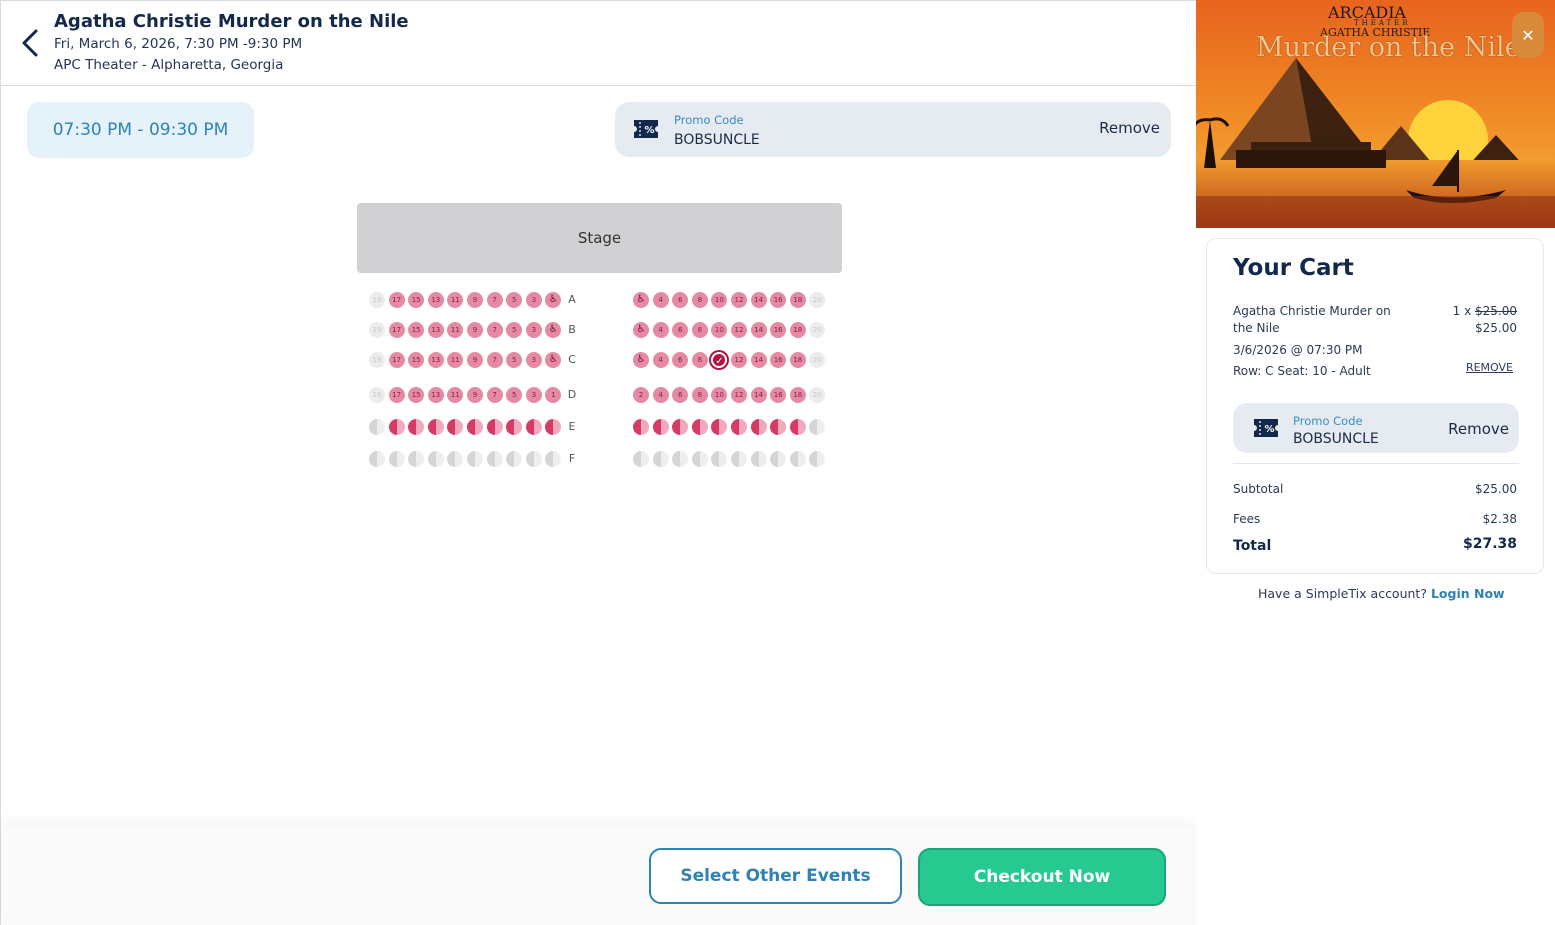 The width and height of the screenshot is (1555, 925). Describe the element at coordinates (775, 876) in the screenshot. I see `select-other-events-button: Select Other Events` at that location.